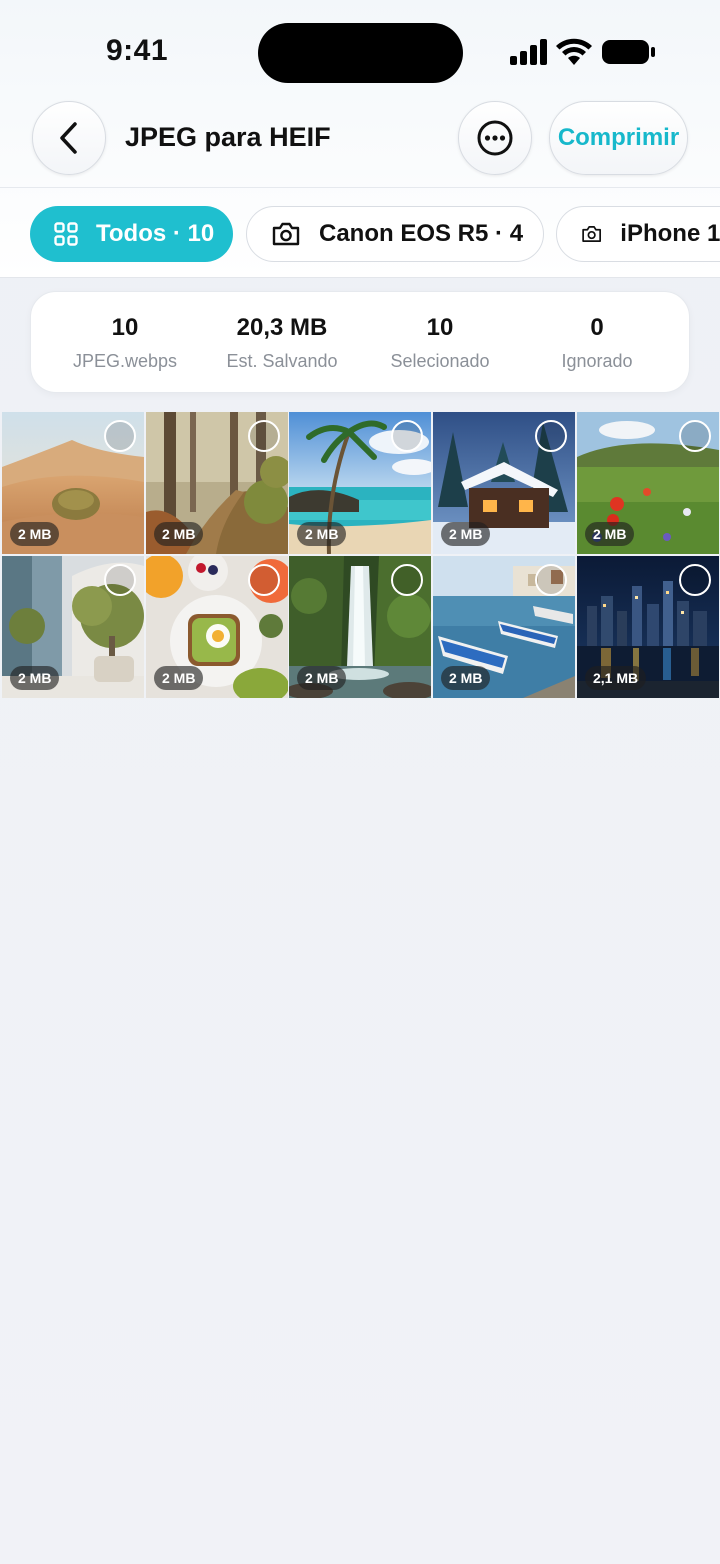  I want to click on nav-header: JPEG para HEIF Comprimir, so click(360, 144).